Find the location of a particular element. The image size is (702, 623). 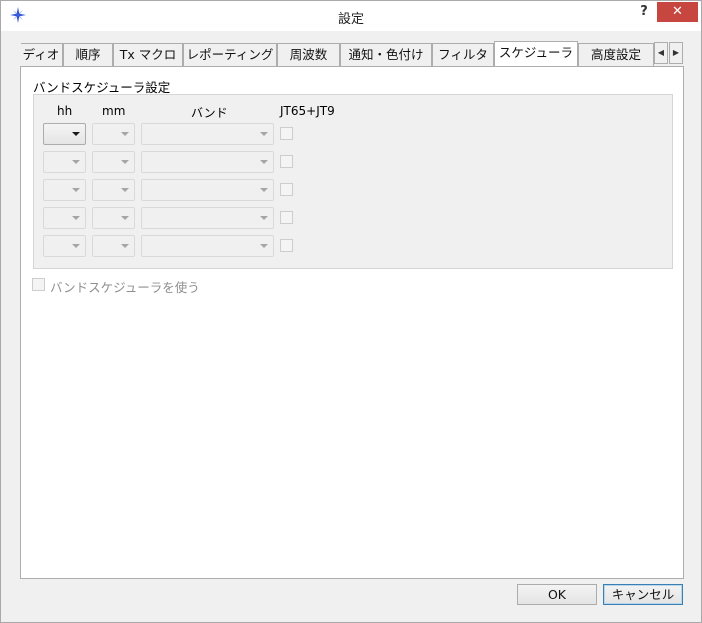

tab-radio: ディオ is located at coordinates (42, 54).